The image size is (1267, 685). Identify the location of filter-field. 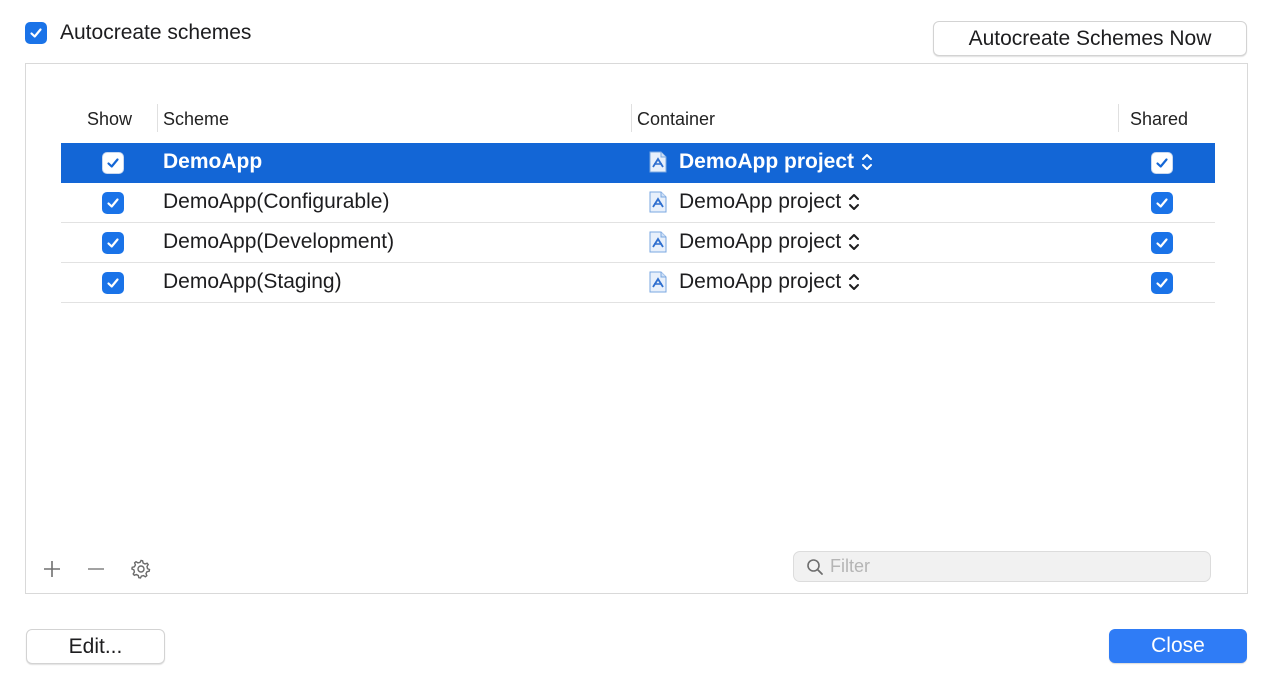
(1002, 566).